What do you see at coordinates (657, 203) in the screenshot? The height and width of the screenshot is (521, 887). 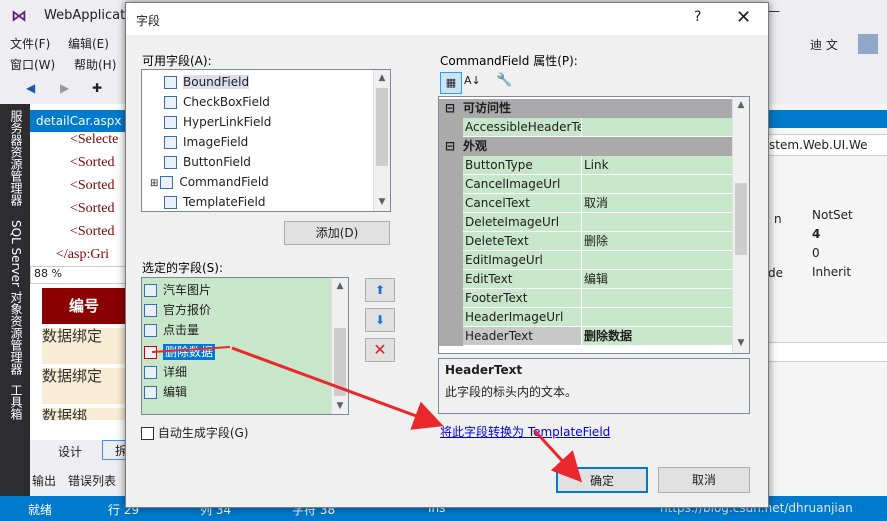 I see `prop-value: 取消` at bounding box center [657, 203].